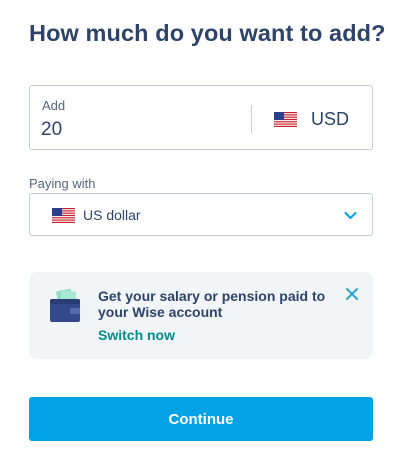 The image size is (400, 462). What do you see at coordinates (352, 294) in the screenshot?
I see `close-icon` at bounding box center [352, 294].